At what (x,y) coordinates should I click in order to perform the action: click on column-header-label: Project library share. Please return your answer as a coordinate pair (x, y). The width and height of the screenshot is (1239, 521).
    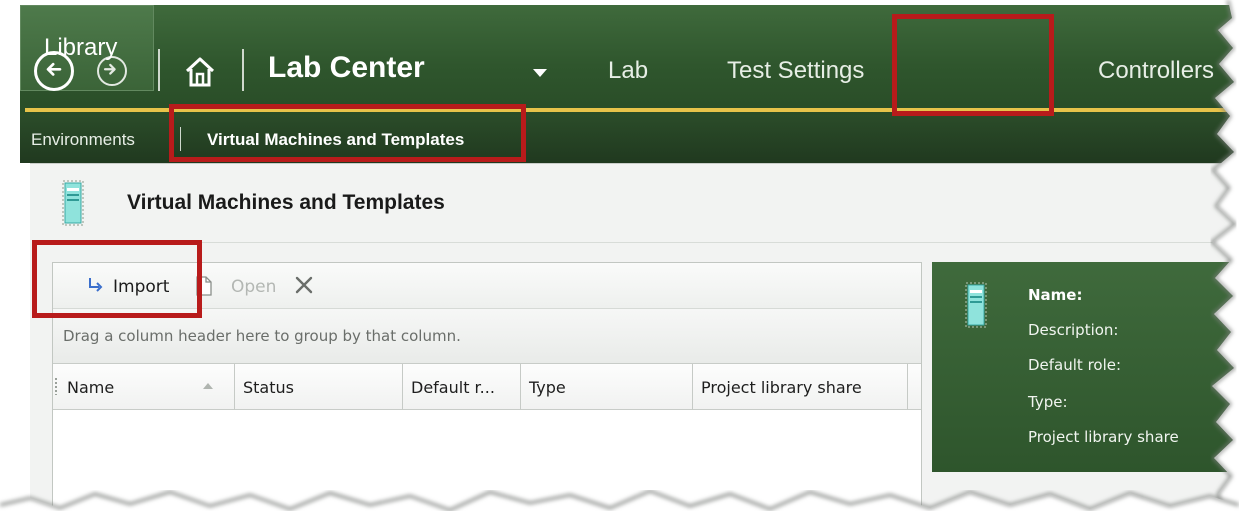
    Looking at the image, I should click on (781, 387).